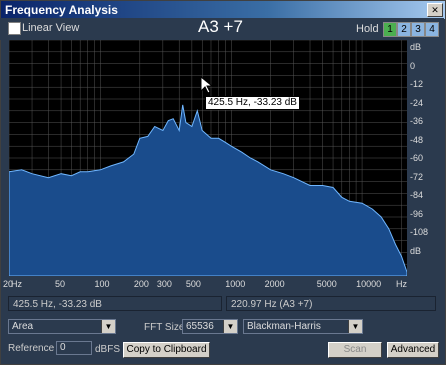 This screenshot has height=365, width=446. I want to click on fft-size-value: 65536, so click(200, 326).